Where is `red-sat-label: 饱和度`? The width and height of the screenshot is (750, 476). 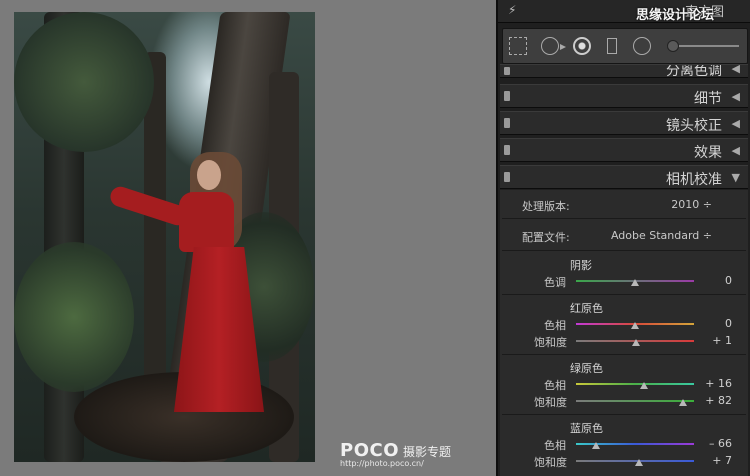 red-sat-label: 饱和度 is located at coordinates (550, 342).